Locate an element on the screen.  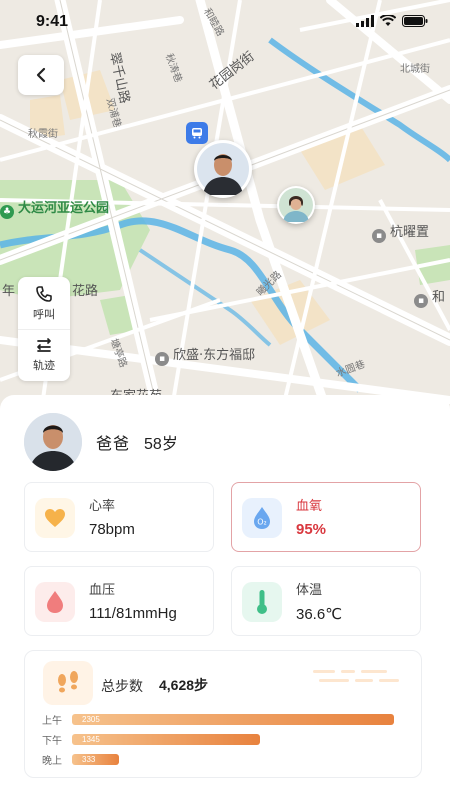
poi: ▪ 欣盛·东方福邸 is located at coordinates (205, 355).